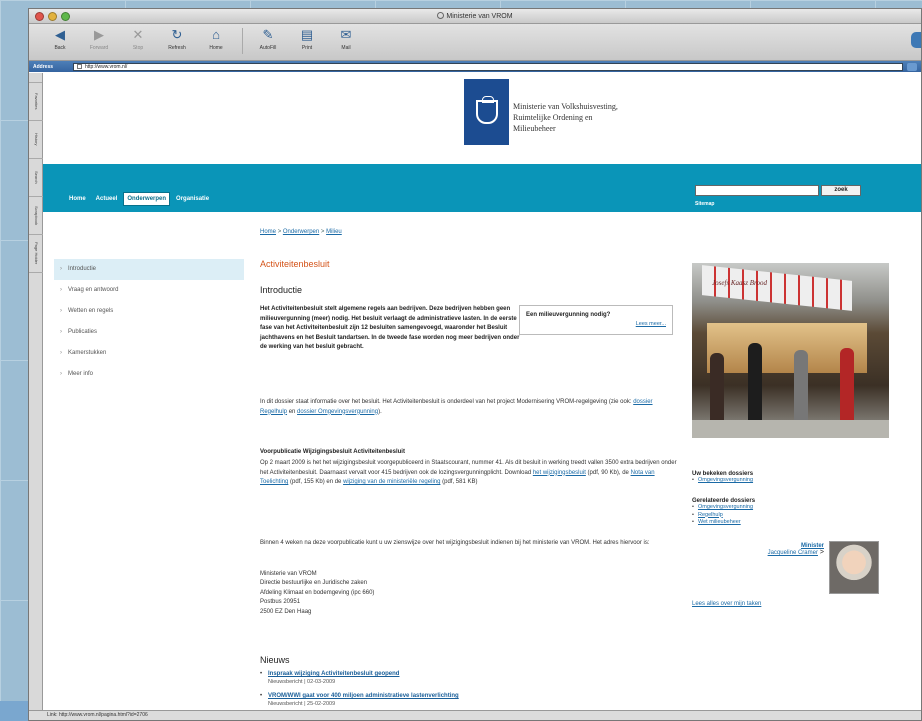 This screenshot has width=922, height=721. What do you see at coordinates (288, 574) in the screenshot?
I see `address-line: Ministerie van VROM` at bounding box center [288, 574].